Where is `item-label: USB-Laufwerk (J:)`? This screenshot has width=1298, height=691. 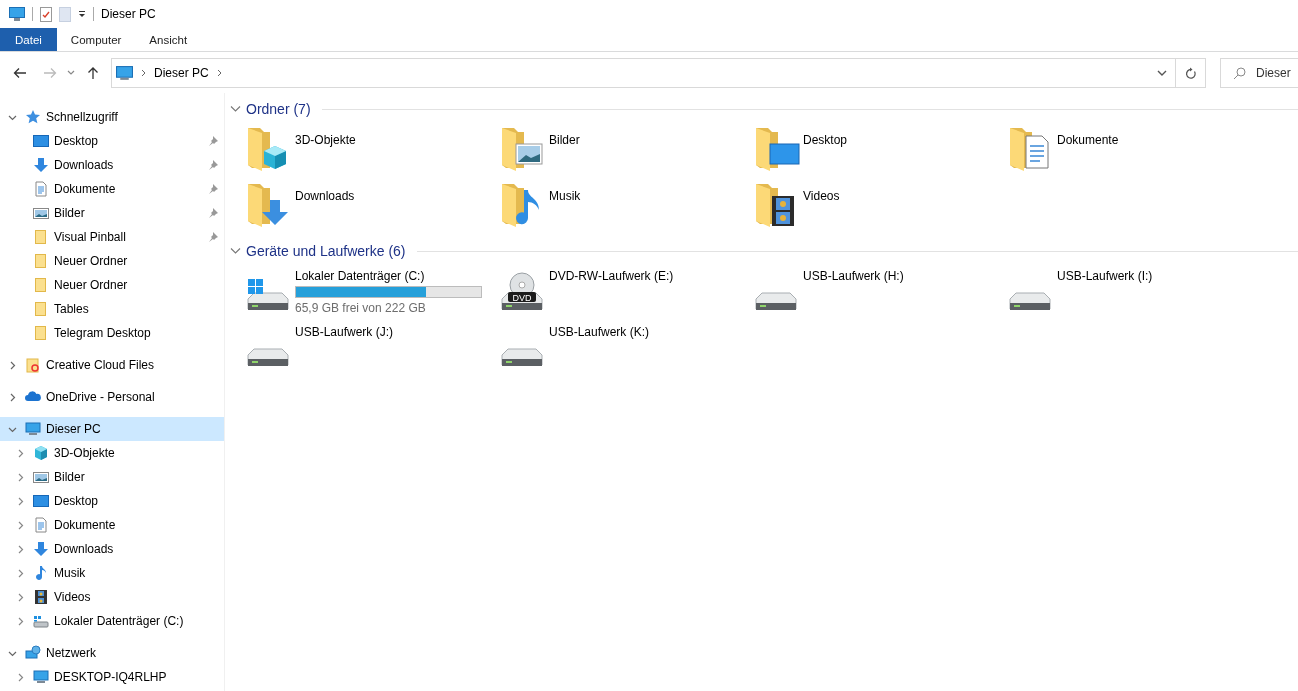 item-label: USB-Laufwerk (J:) is located at coordinates (344, 332).